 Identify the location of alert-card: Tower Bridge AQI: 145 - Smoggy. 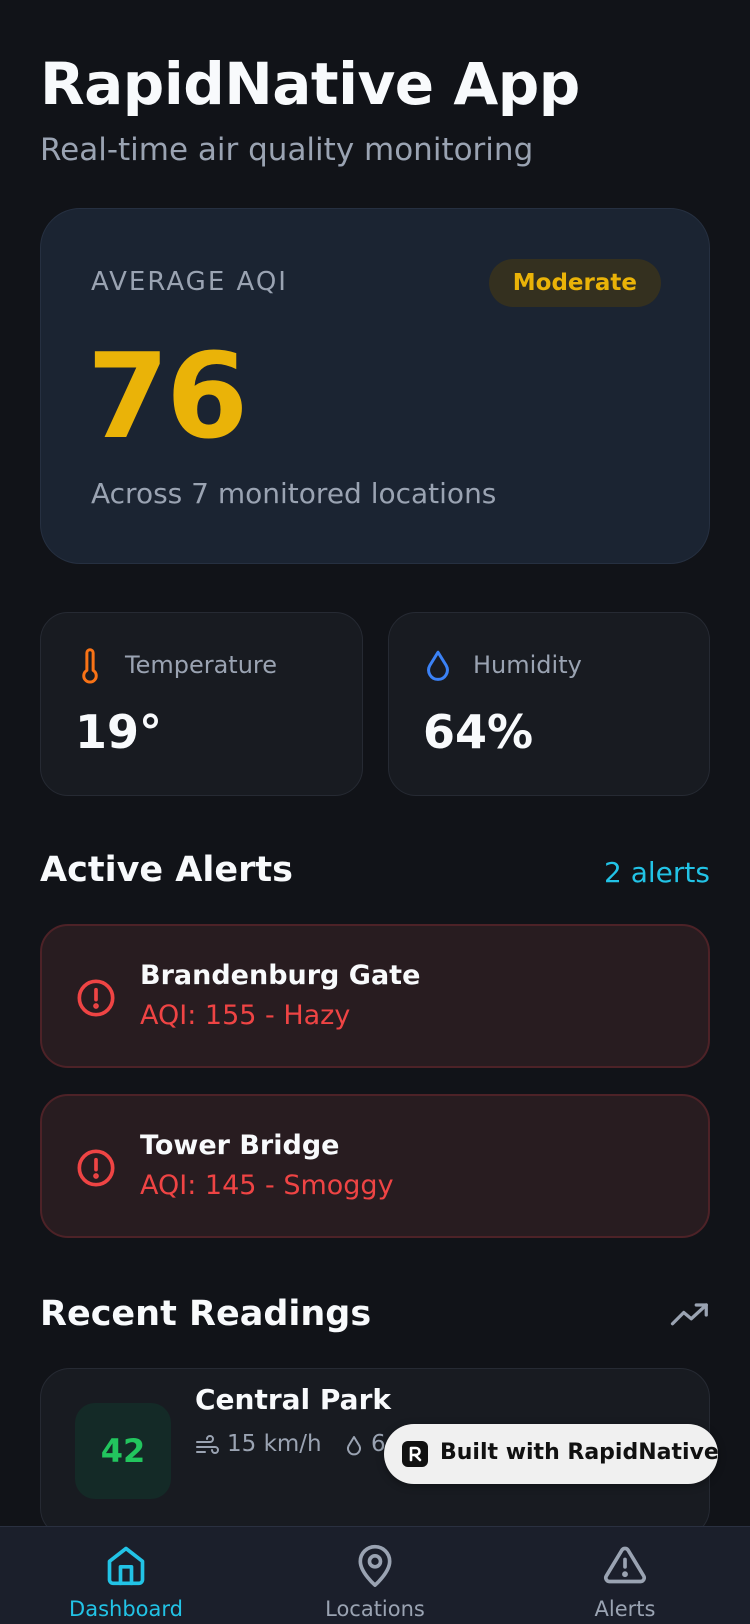
(375, 1166).